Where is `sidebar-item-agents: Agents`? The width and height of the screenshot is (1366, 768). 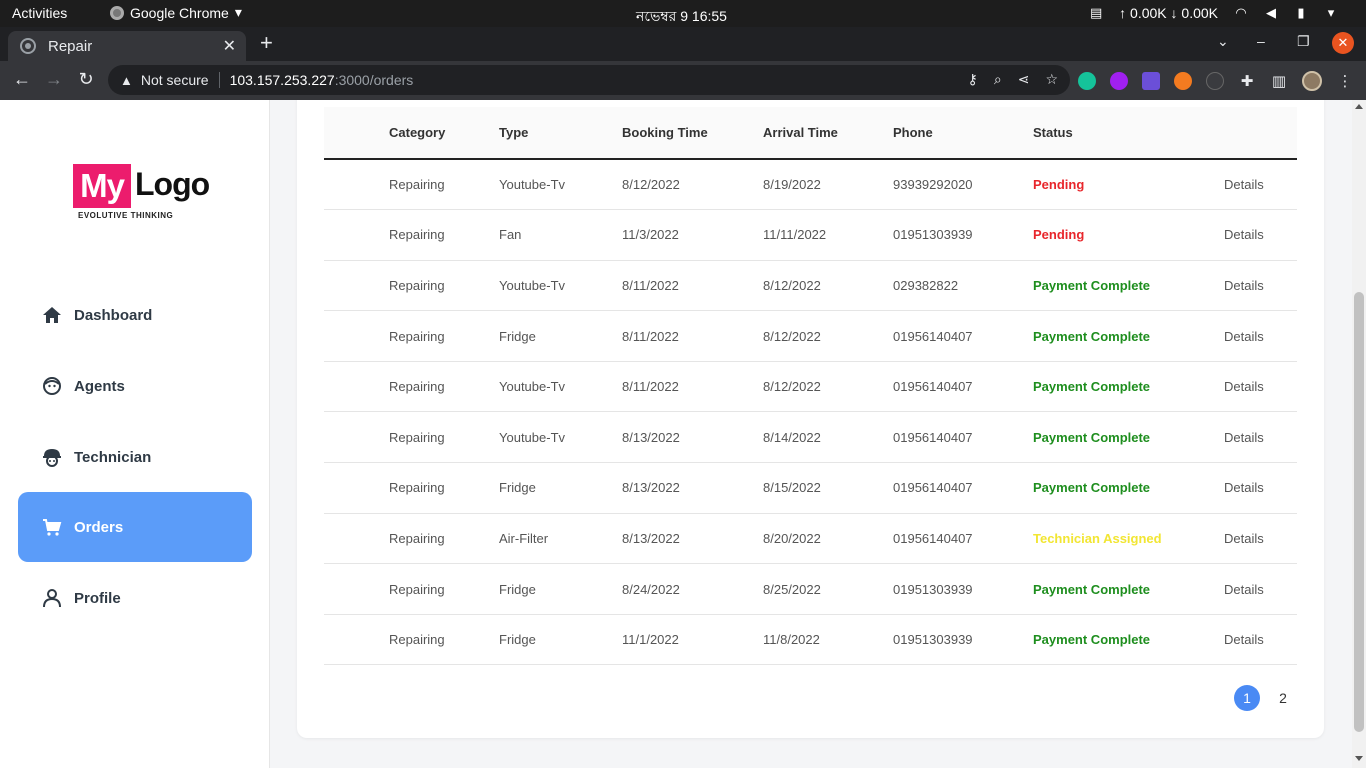 sidebar-item-agents: Agents is located at coordinates (135, 386).